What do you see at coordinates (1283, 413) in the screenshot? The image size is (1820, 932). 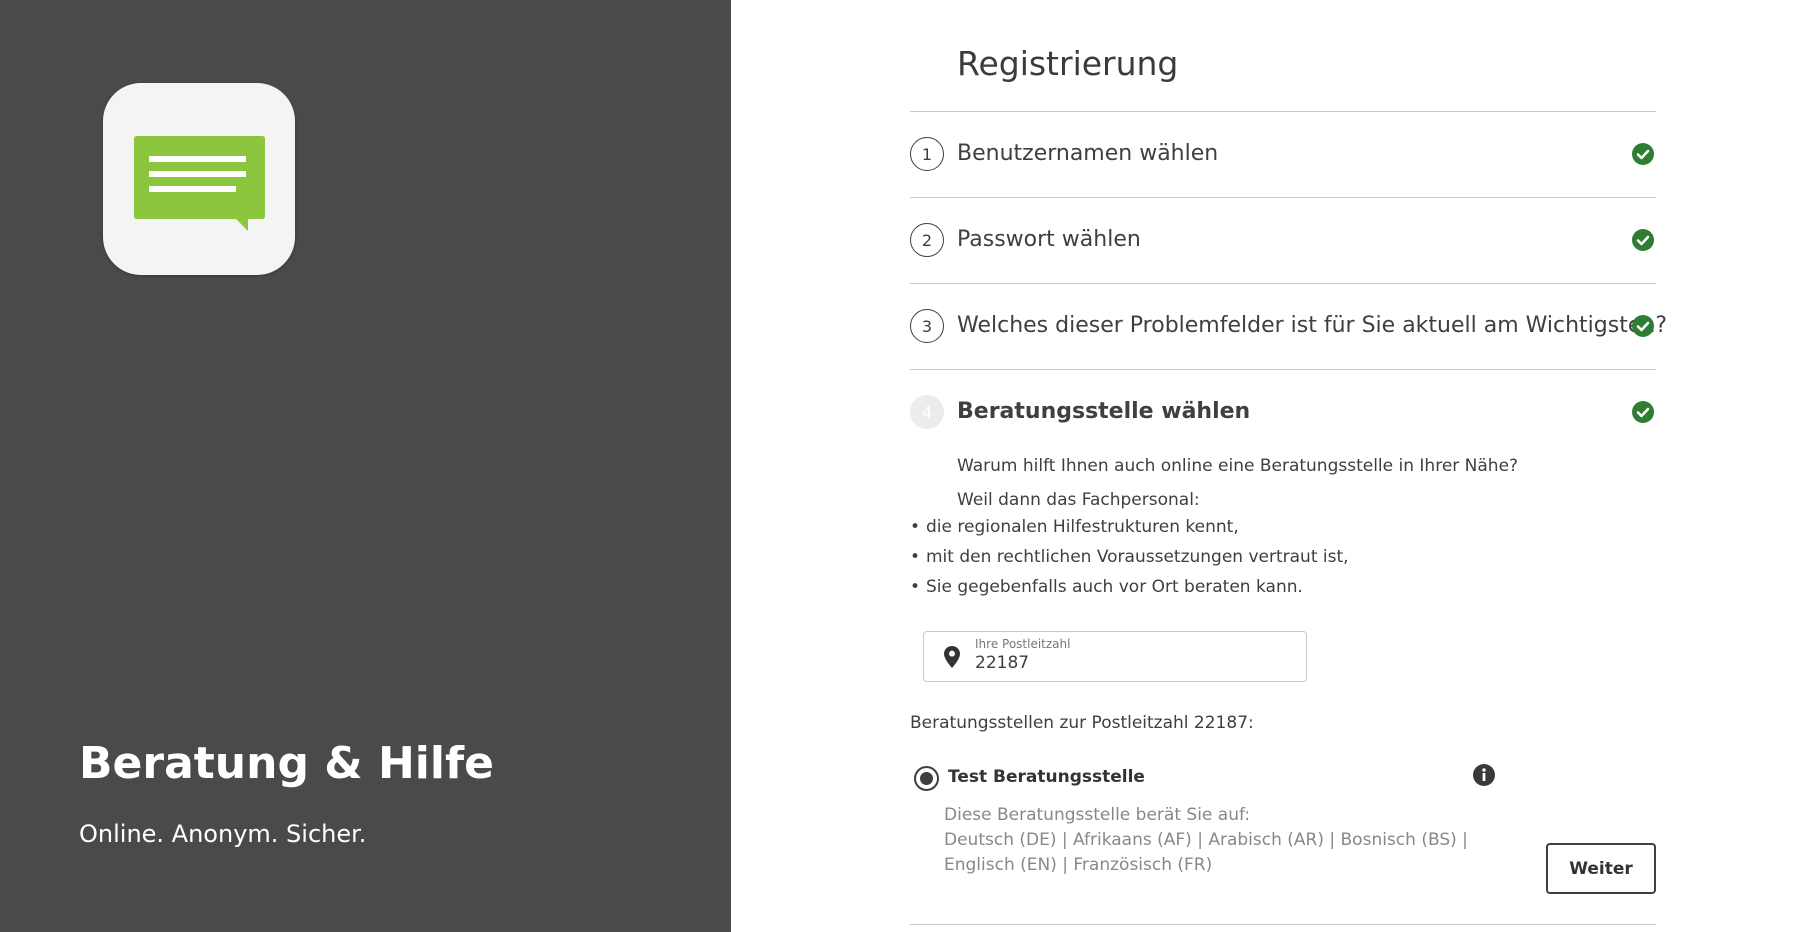 I see `step-agency: 4 Beratungsstelle wählen` at bounding box center [1283, 413].